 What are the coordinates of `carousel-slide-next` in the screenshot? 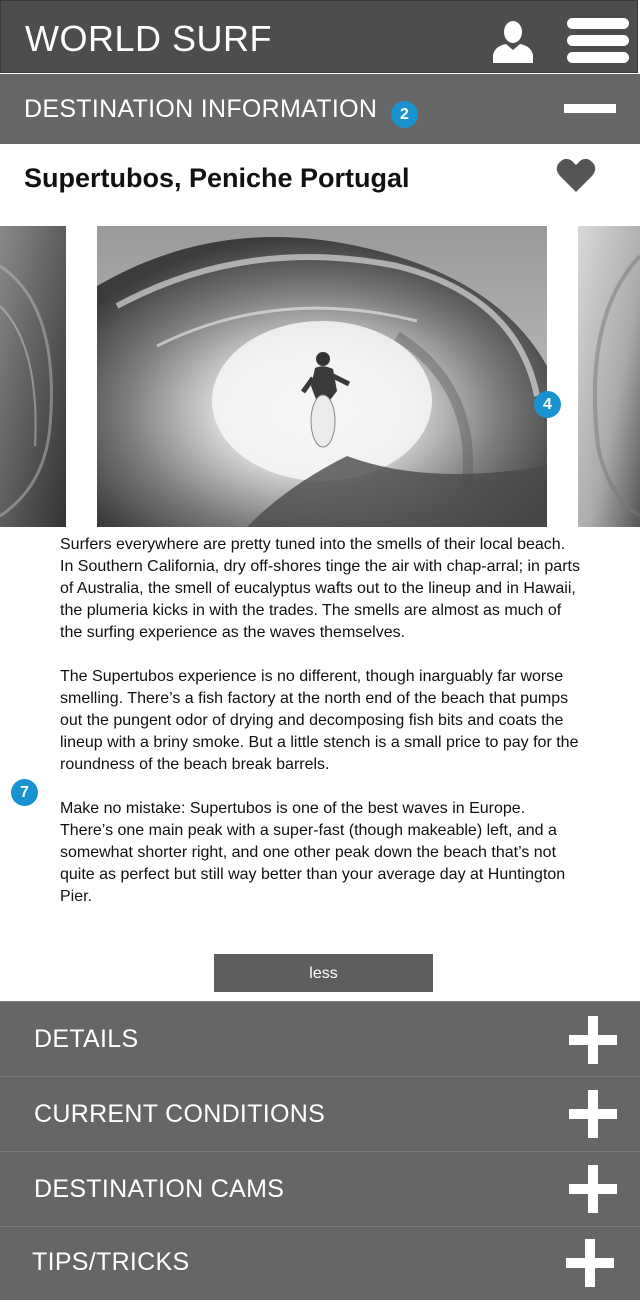 It's located at (609, 376).